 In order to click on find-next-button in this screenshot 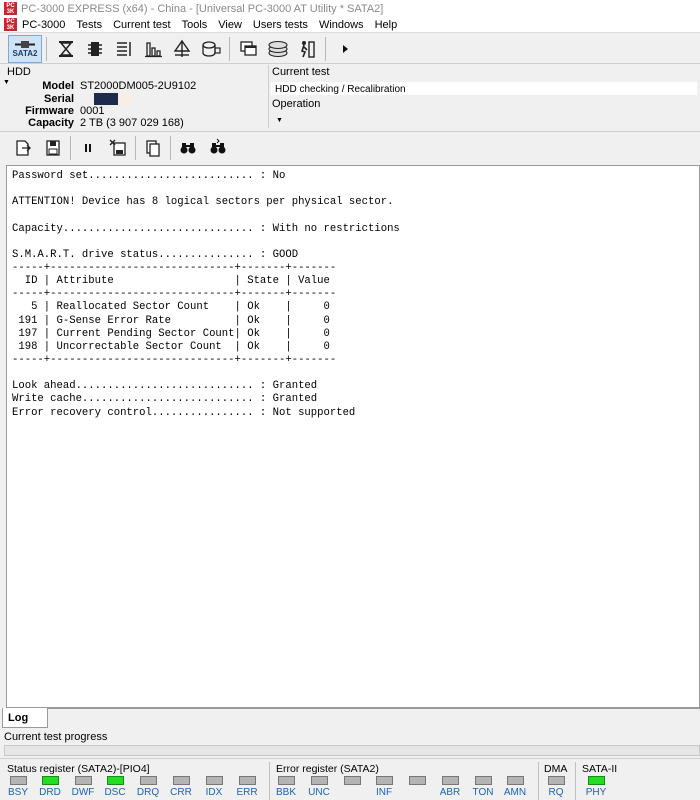, I will do `click(218, 148)`.